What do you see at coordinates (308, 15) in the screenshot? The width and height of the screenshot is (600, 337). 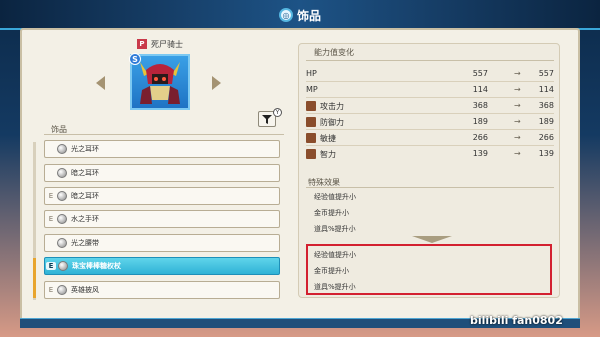 I see `screen-title-text: 饰品` at bounding box center [308, 15].